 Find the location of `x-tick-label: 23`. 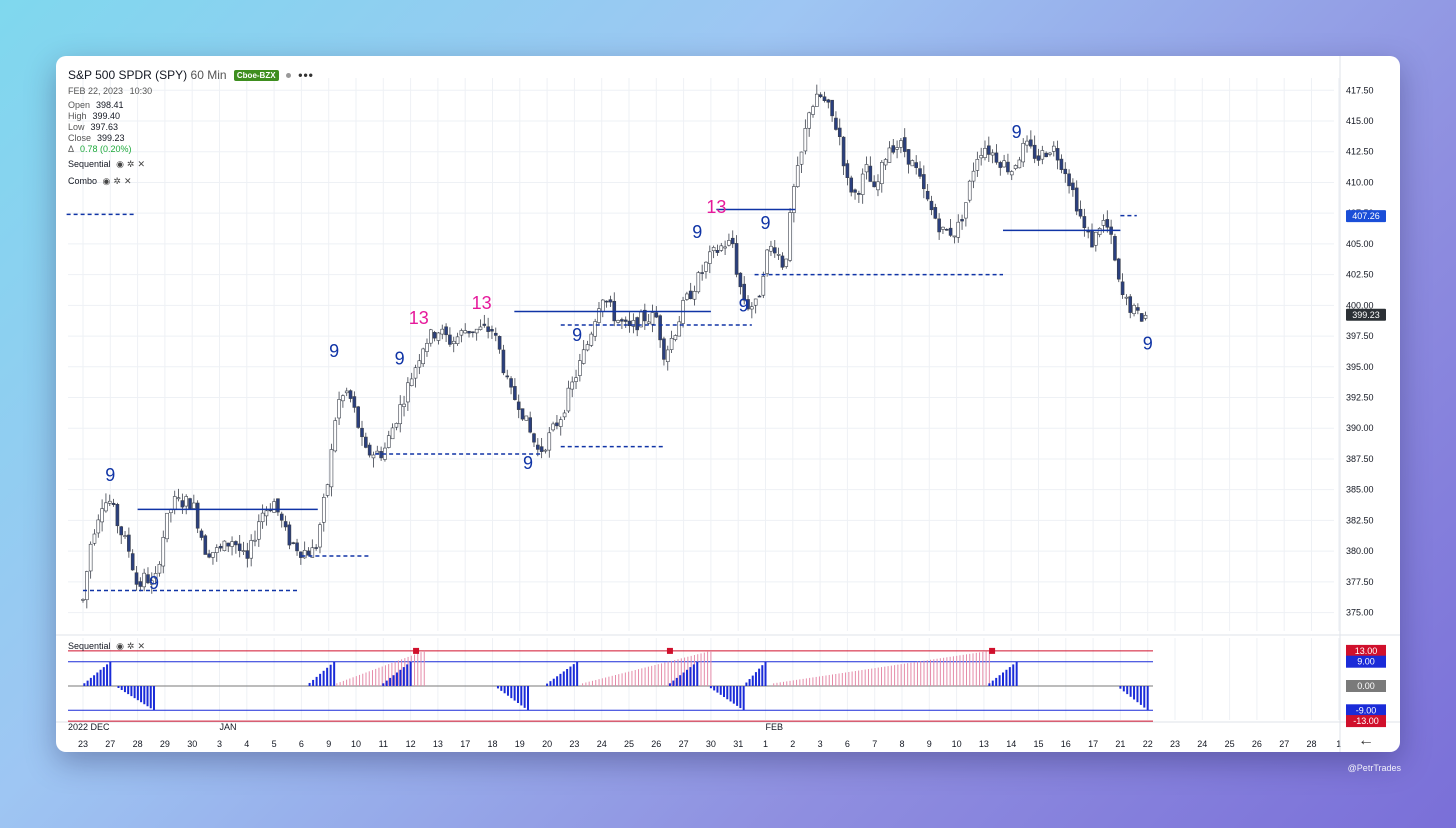

x-tick-label: 23 is located at coordinates (83, 744).